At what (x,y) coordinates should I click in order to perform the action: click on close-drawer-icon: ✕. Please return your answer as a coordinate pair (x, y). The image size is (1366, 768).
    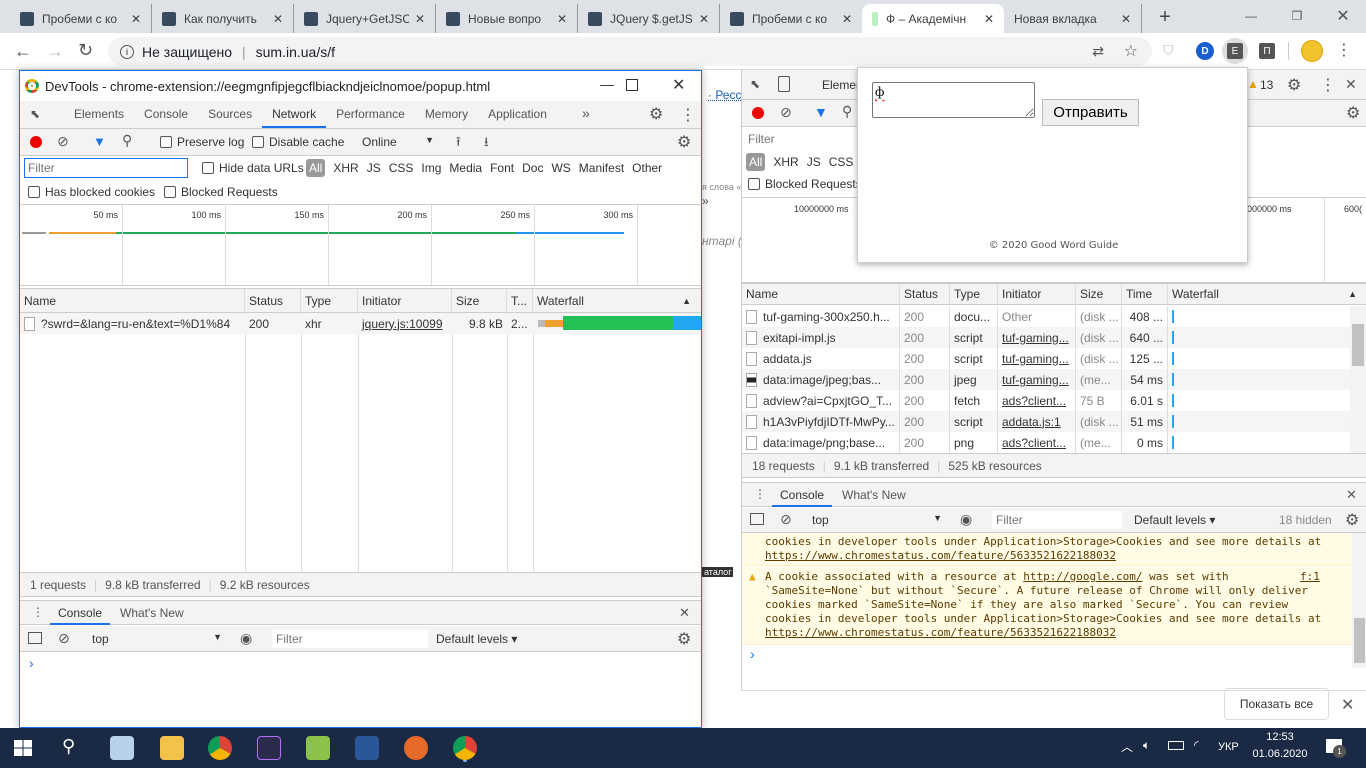
    Looking at the image, I should click on (684, 613).